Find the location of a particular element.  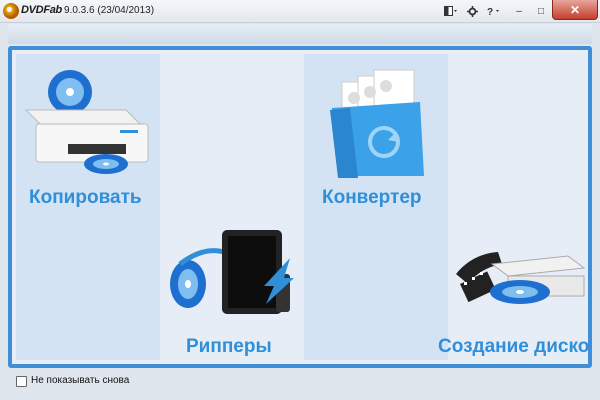

tile-copy-label: Копировать is located at coordinates (85, 197).